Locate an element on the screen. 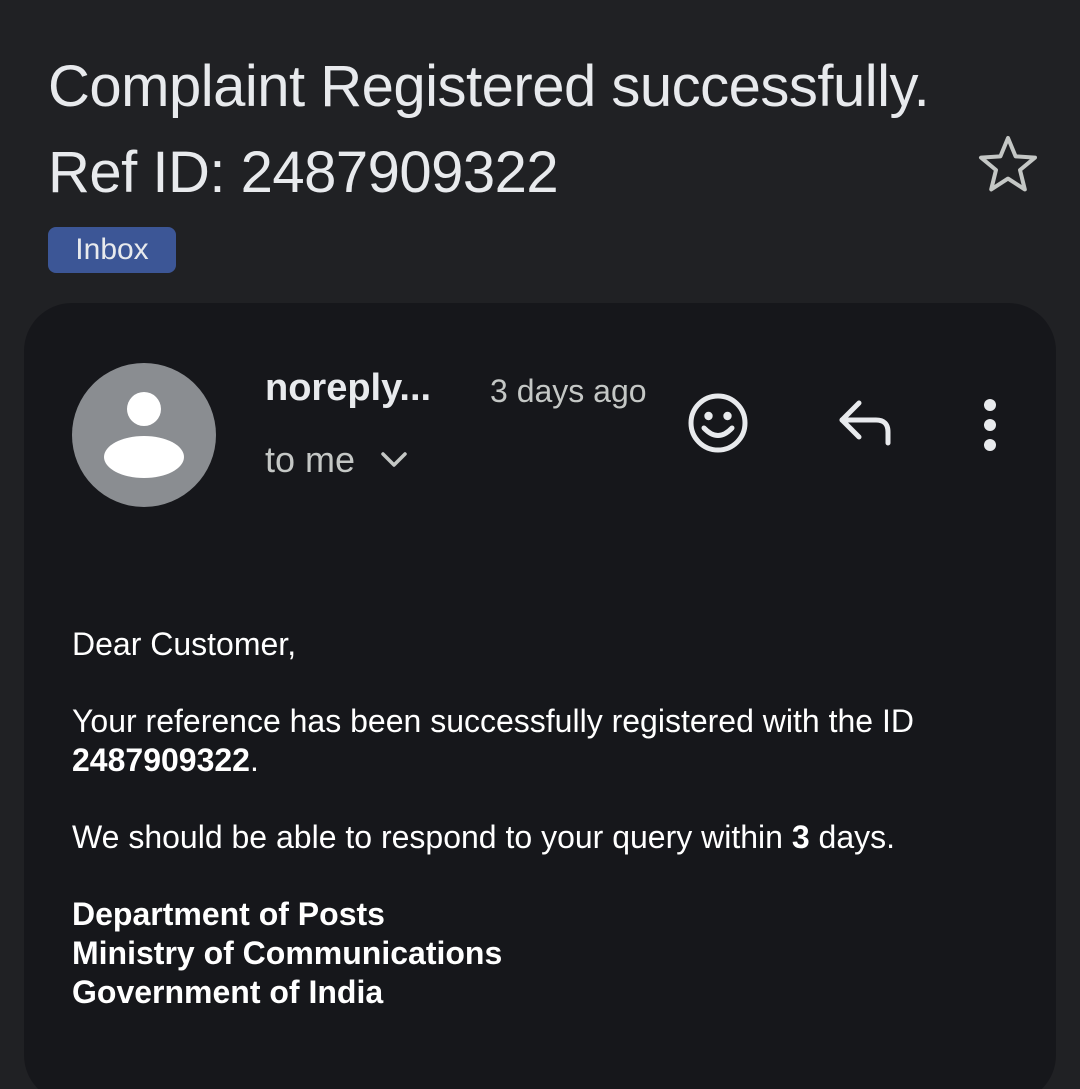 This screenshot has width=1080, height=1089. timestamp: 3 days ago is located at coordinates (568, 391).